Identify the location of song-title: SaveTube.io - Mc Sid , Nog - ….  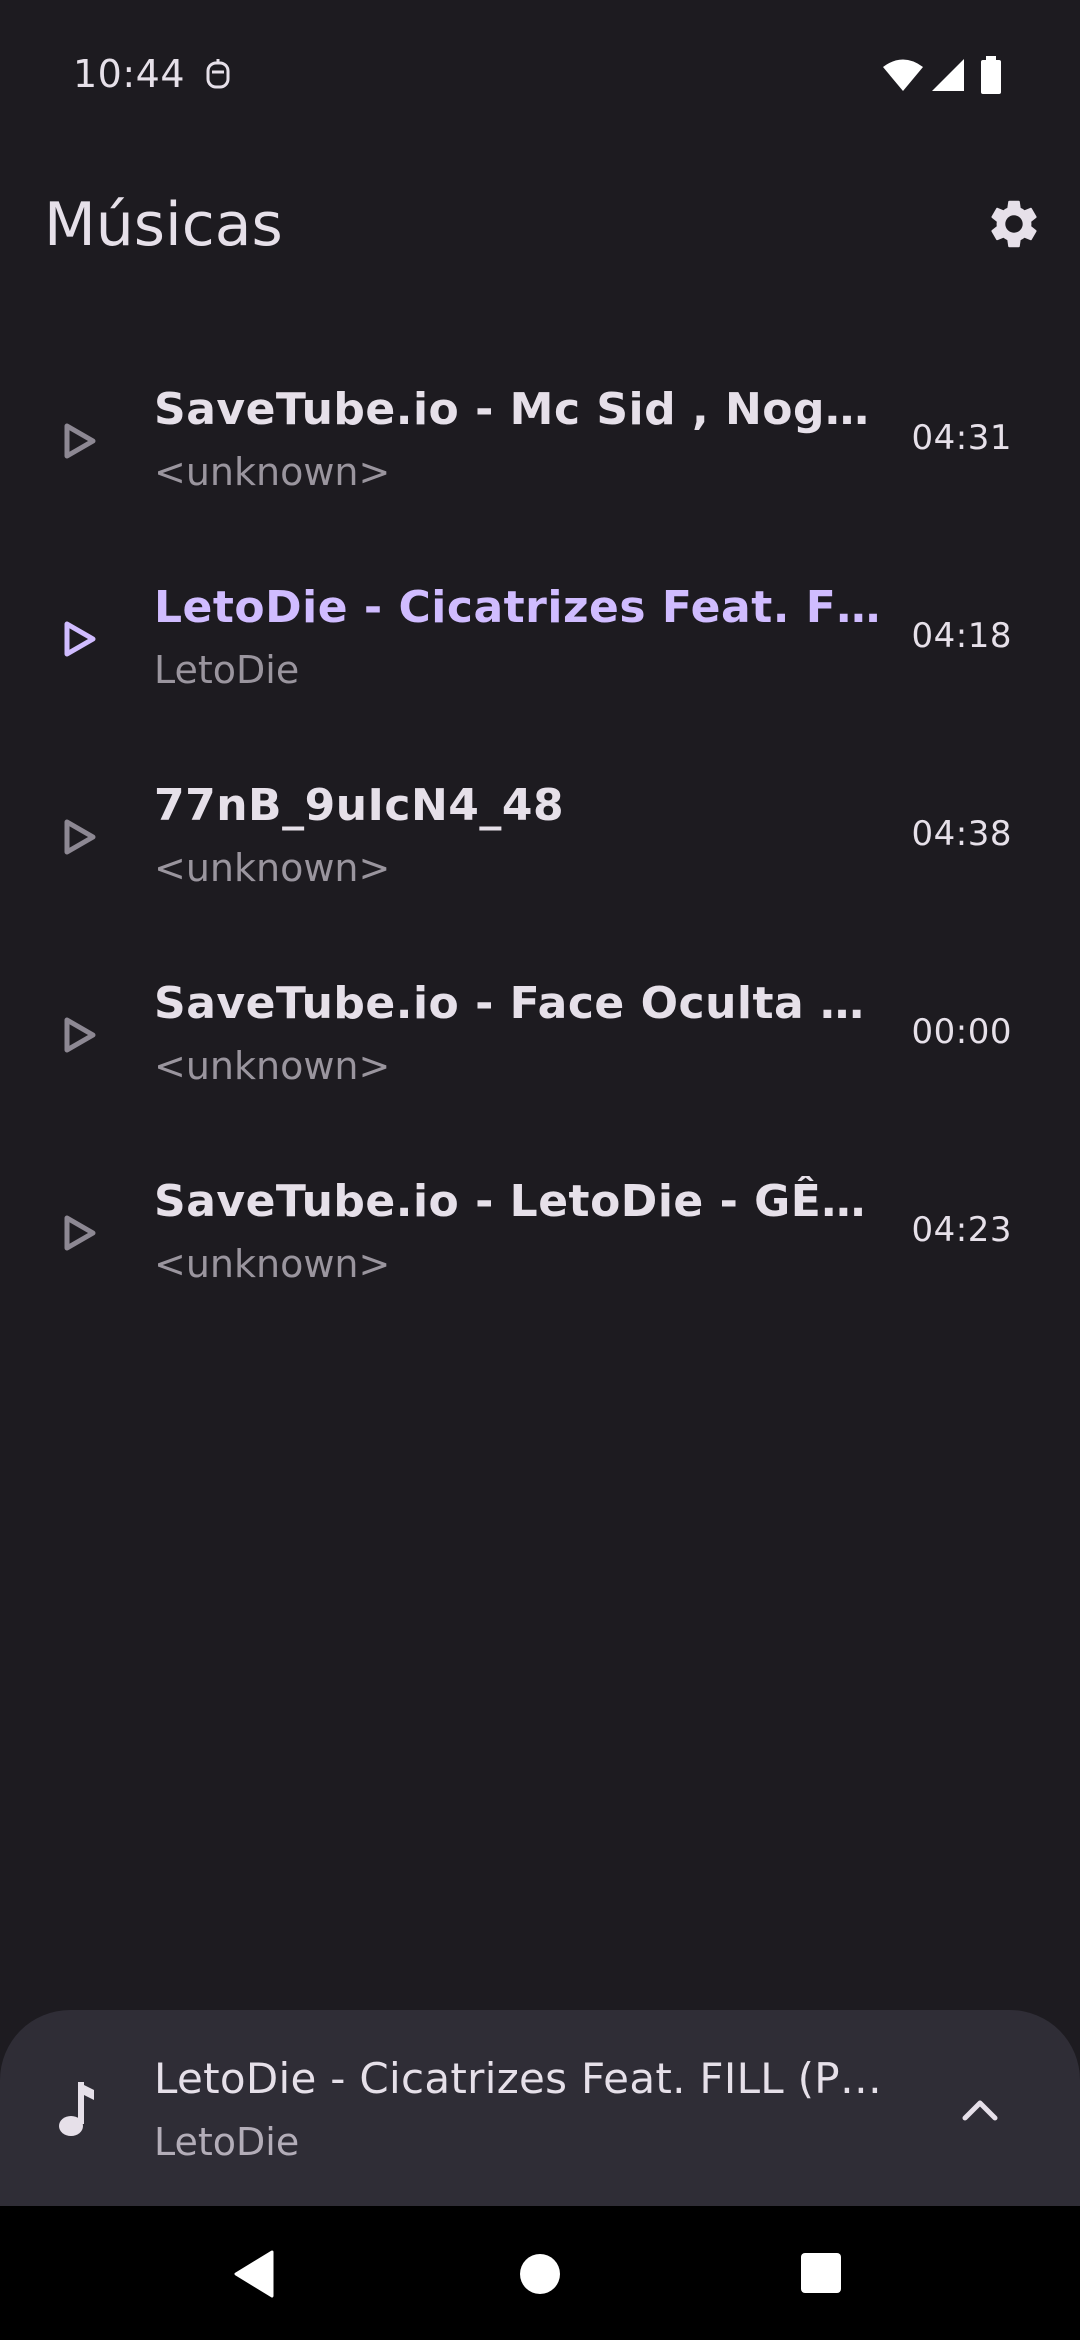
(519, 409).